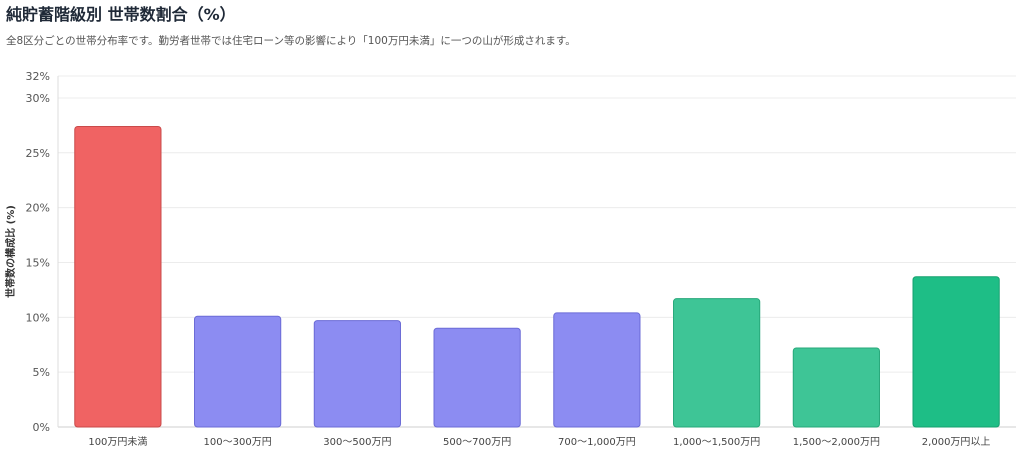 Image resolution: width=1024 pixels, height=460 pixels. Describe the element at coordinates (238, 442) in the screenshot. I see `x-tick-label: 100〜300万円` at that location.